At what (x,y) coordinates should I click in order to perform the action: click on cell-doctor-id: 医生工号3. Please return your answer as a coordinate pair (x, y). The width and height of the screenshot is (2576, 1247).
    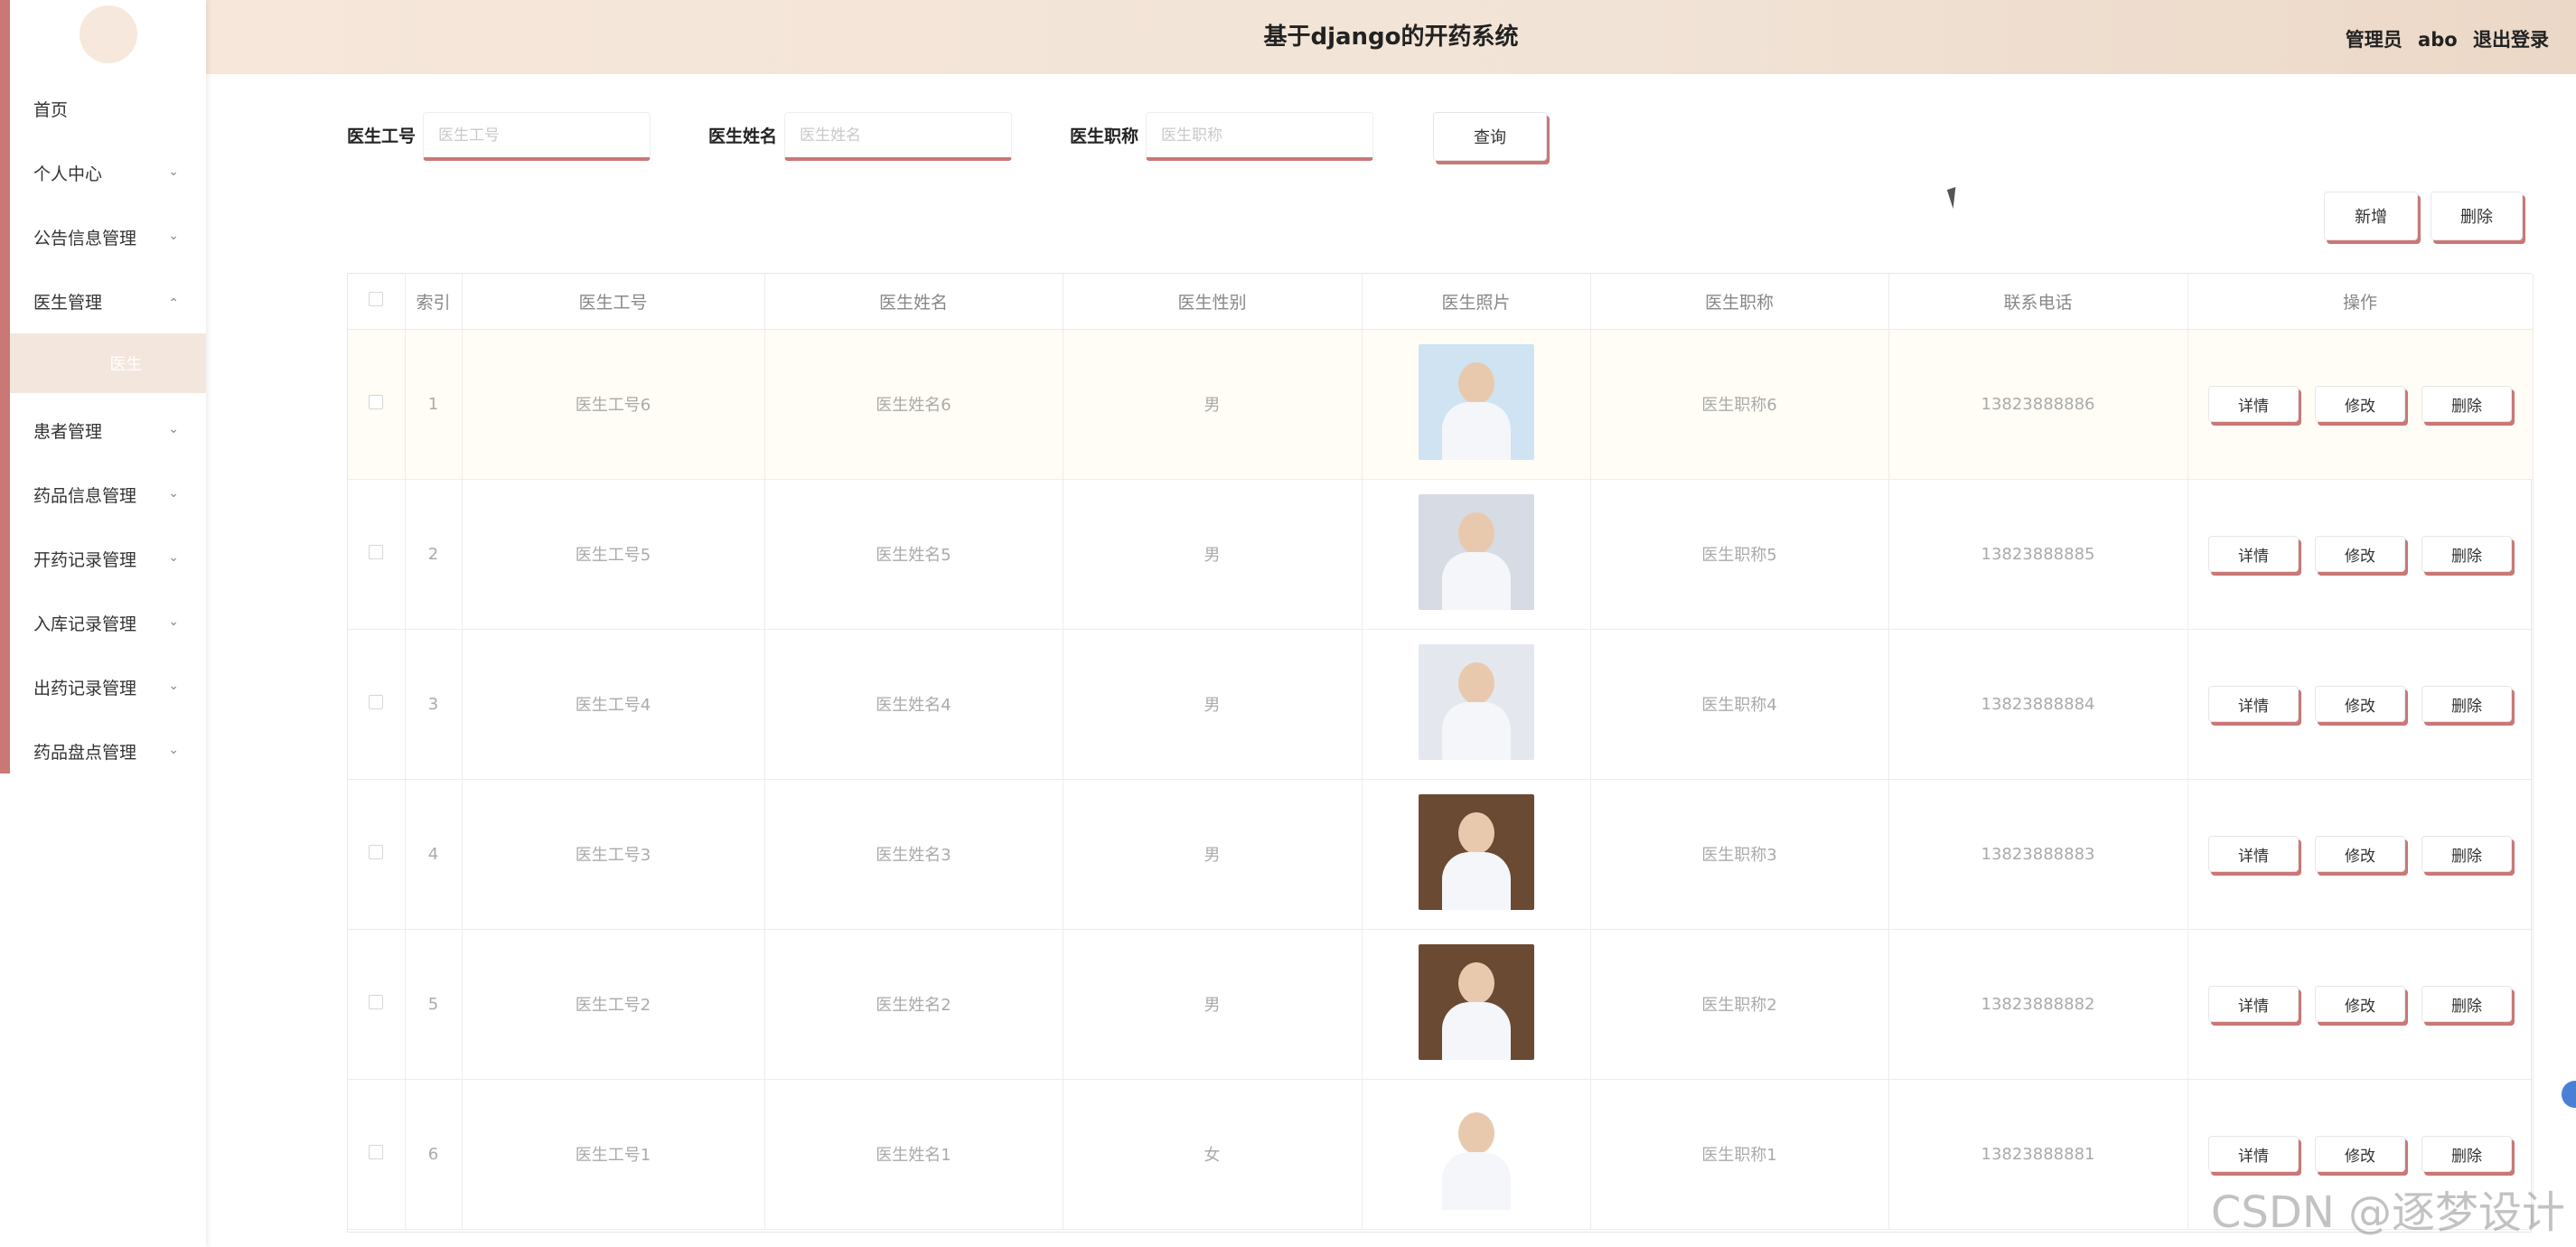
    Looking at the image, I should click on (613, 854).